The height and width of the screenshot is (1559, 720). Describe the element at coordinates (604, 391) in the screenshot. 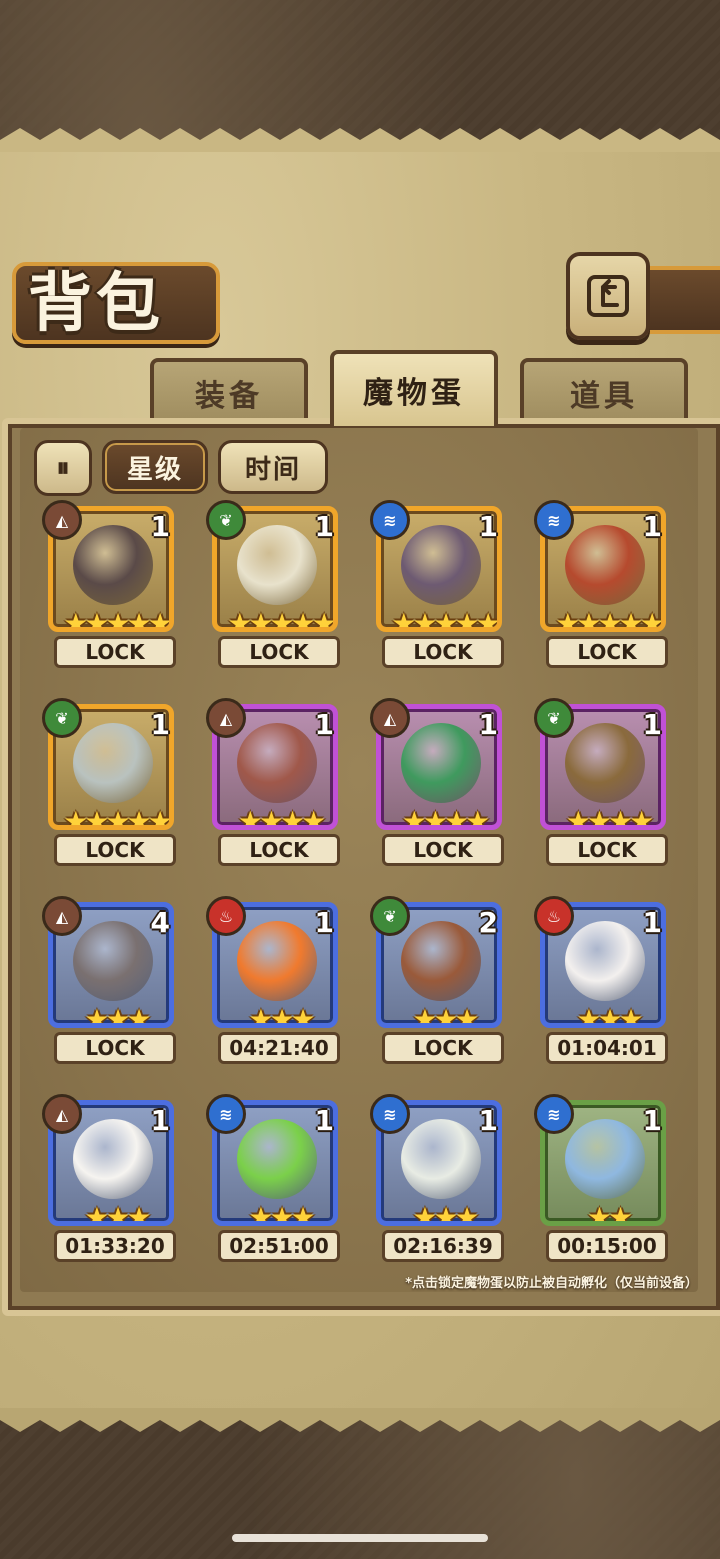

I see `tab-items: 道具` at that location.